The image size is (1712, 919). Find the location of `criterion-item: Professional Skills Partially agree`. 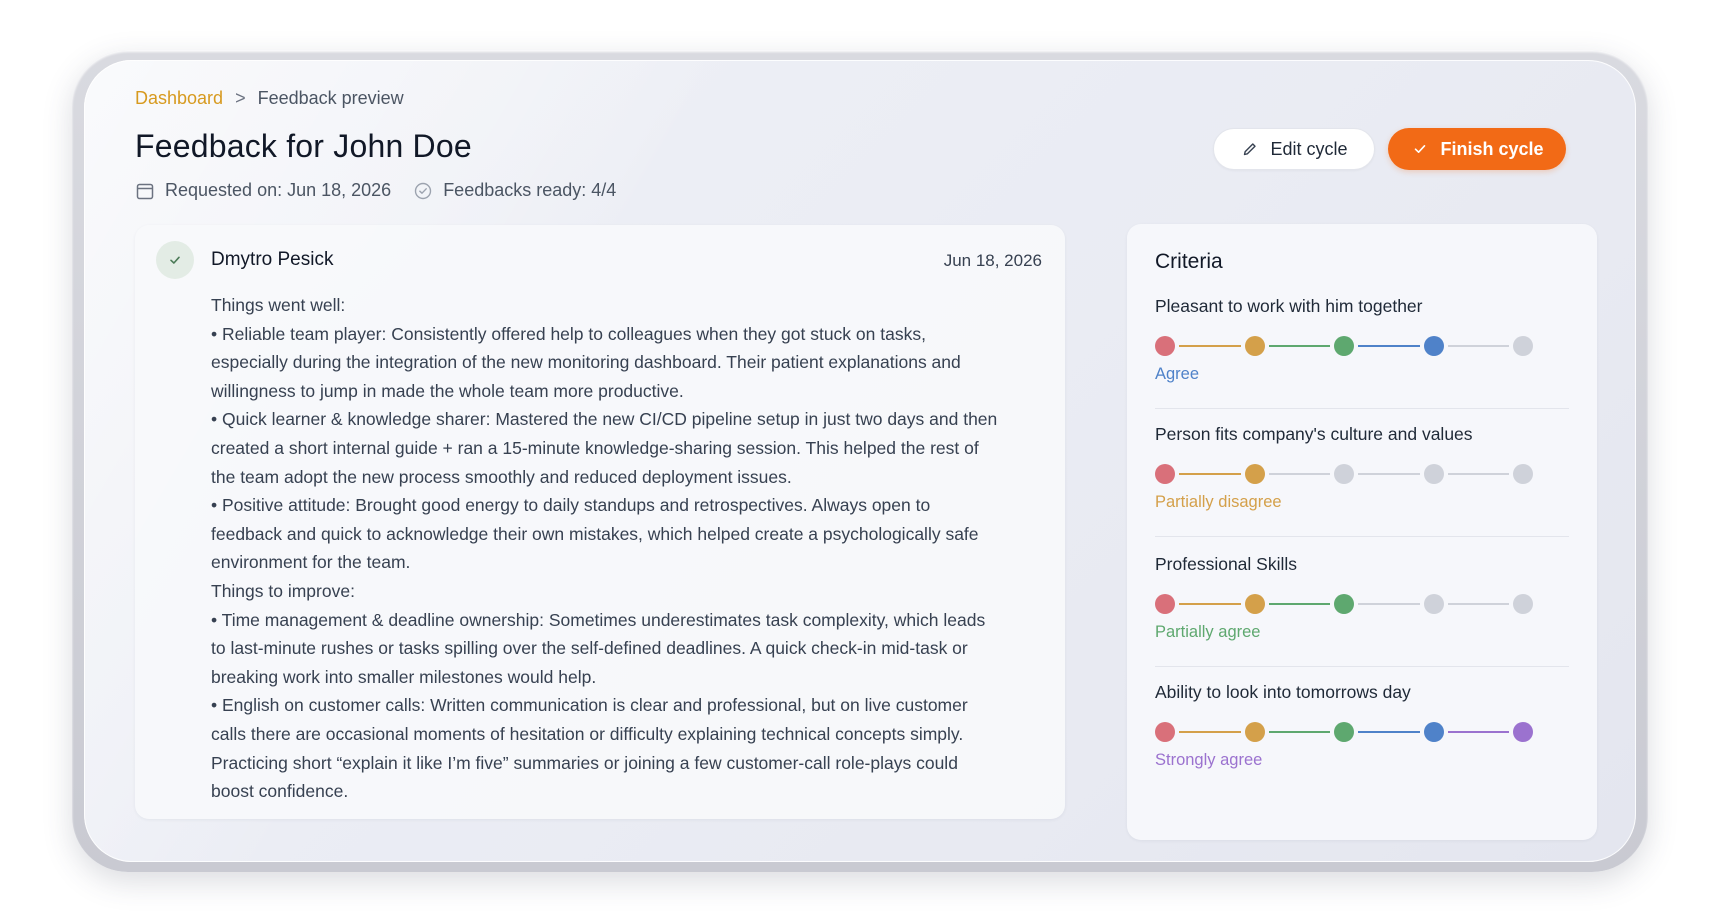

criterion-item: Professional Skills Partially agree is located at coordinates (1362, 598).